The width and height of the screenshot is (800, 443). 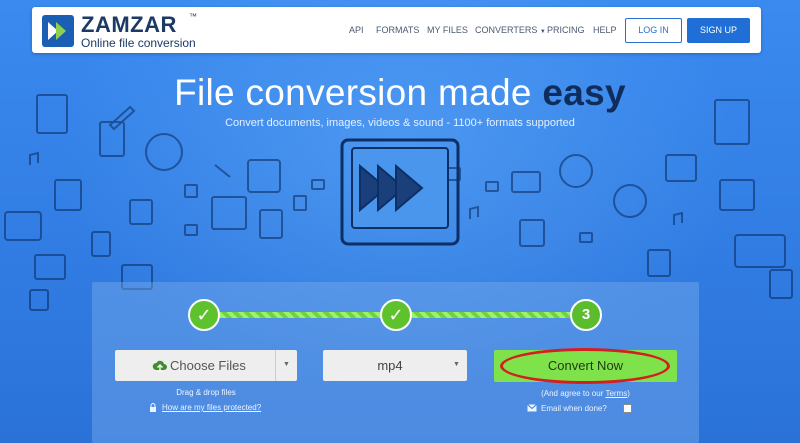 What do you see at coordinates (153, 407) in the screenshot?
I see `lock-icon` at bounding box center [153, 407].